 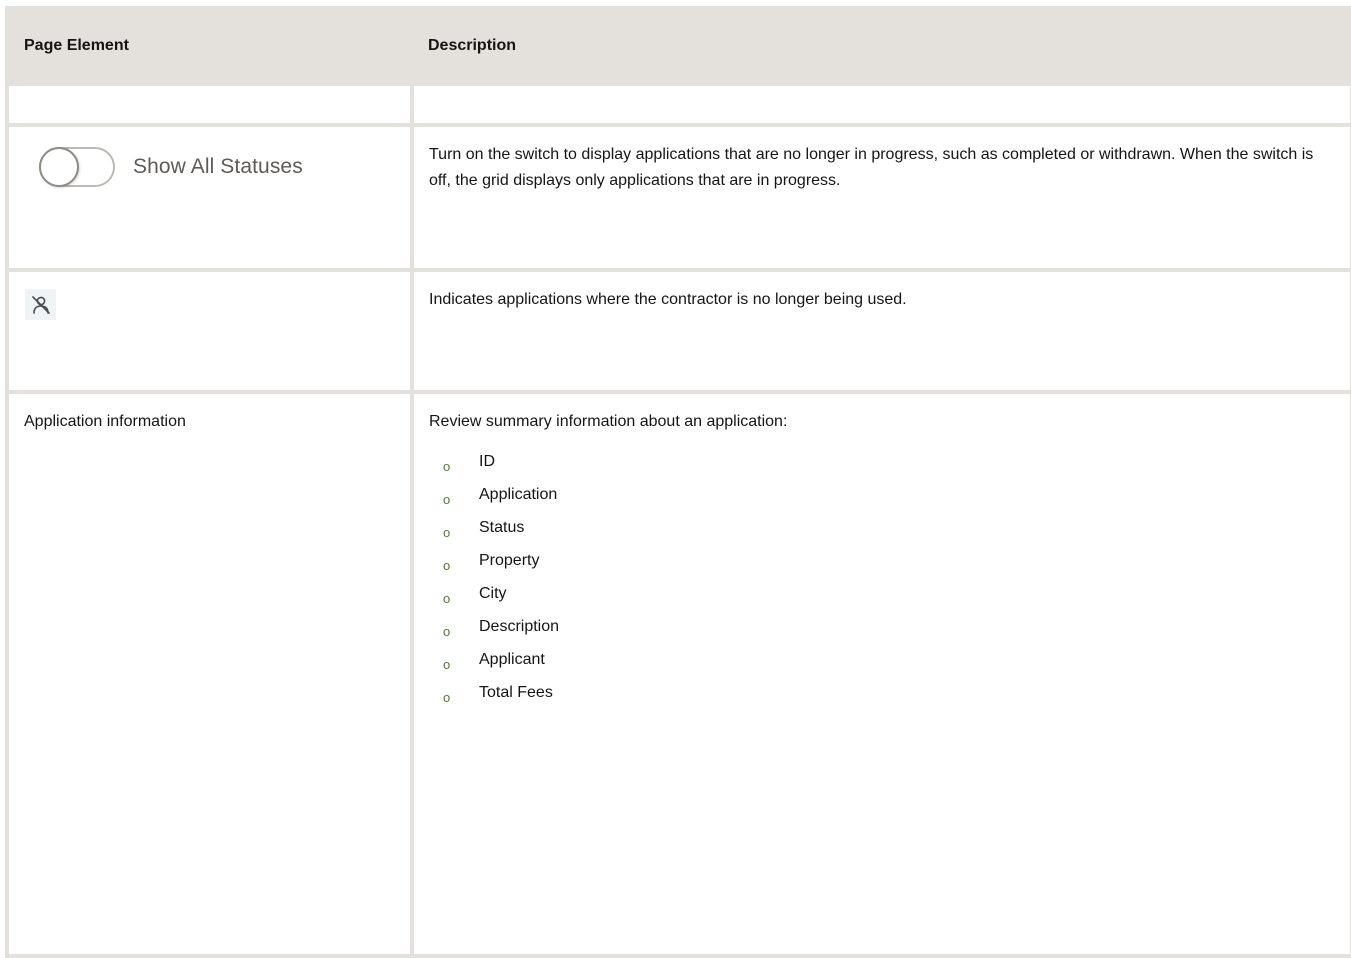 I want to click on list-item: o Description, so click(x=880, y=630).